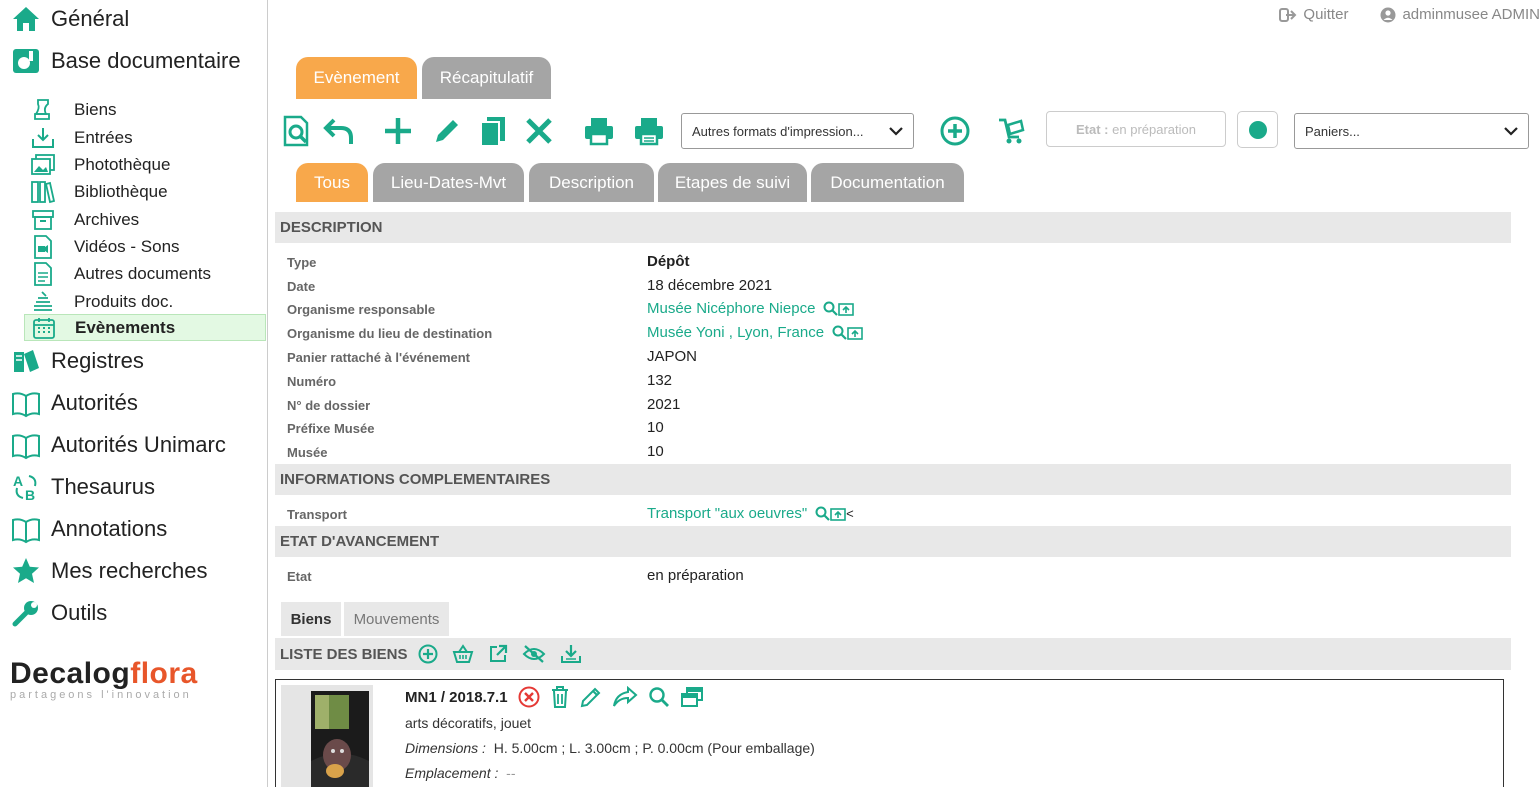 The image size is (1540, 787). What do you see at coordinates (735, 332) in the screenshot?
I see `organisme-link: Musée Yoni , Lyon, France` at bounding box center [735, 332].